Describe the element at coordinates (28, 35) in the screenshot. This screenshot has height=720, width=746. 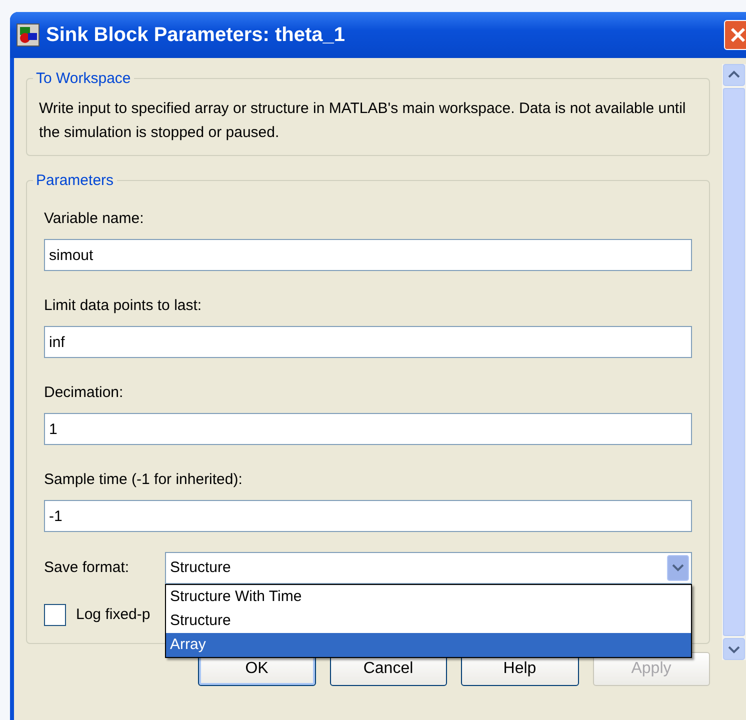
I see `simulink-block-icon` at that location.